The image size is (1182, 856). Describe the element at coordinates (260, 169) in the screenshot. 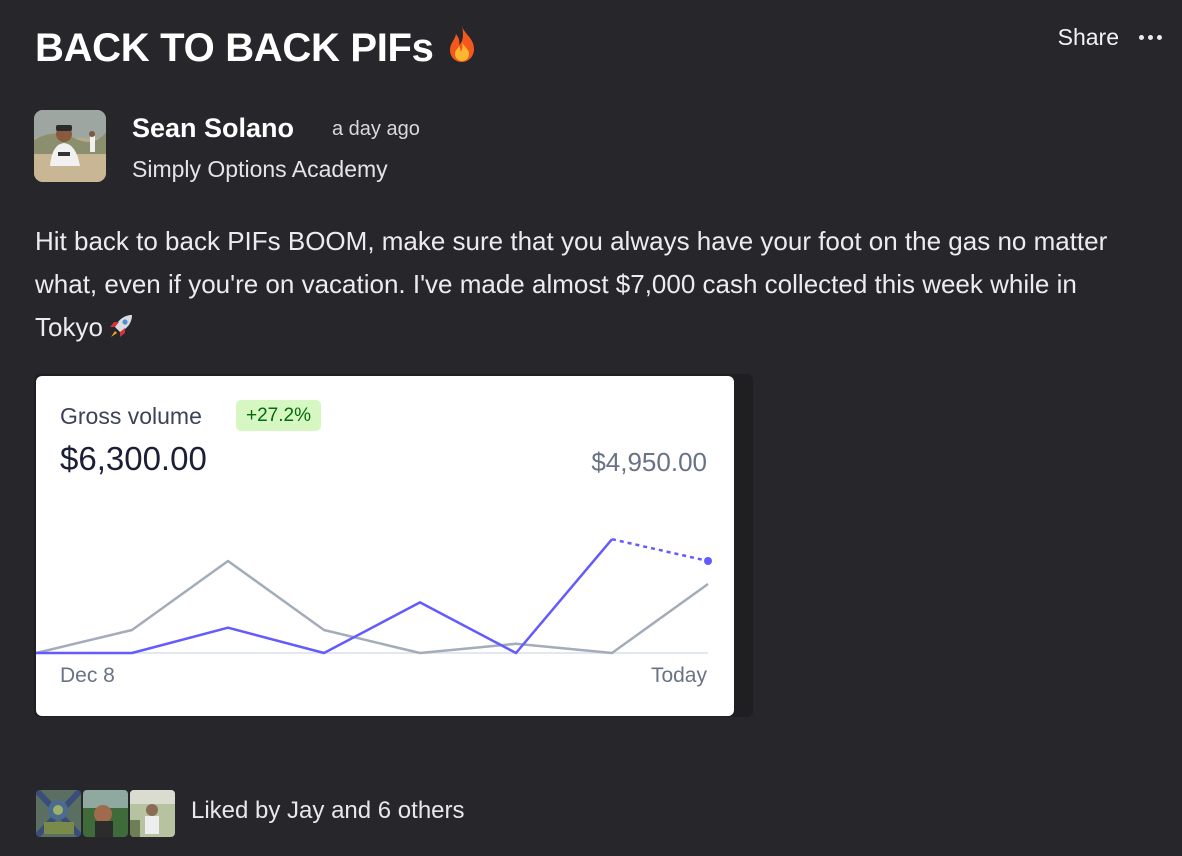

I see `community-name: Simply Options Academy` at that location.